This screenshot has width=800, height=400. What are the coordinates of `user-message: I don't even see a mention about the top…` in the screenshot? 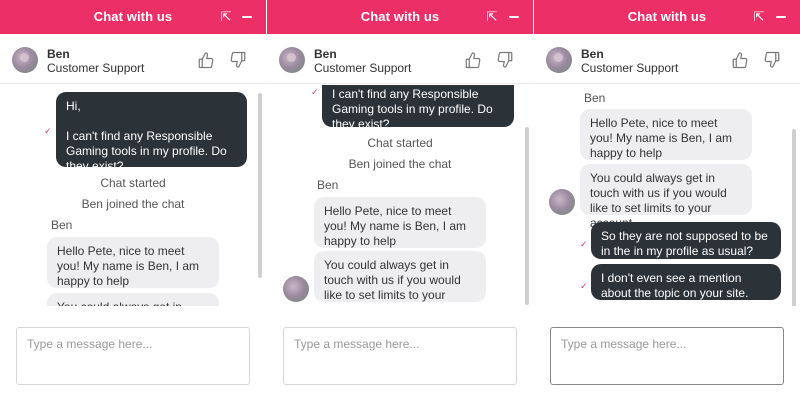 It's located at (686, 282).